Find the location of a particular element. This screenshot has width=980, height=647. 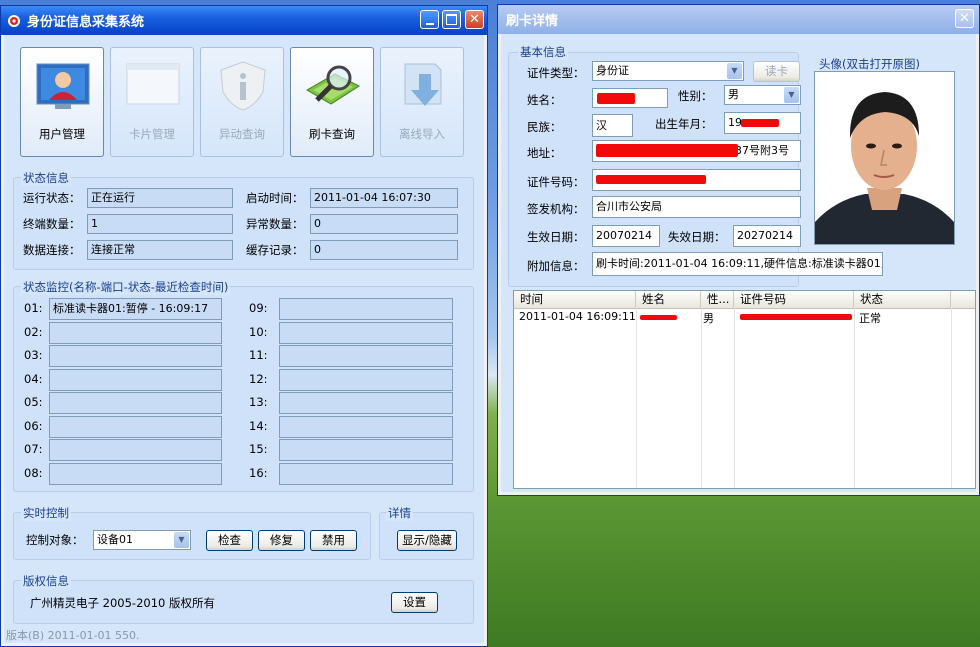

name-label: 姓名： is located at coordinates (544, 100).